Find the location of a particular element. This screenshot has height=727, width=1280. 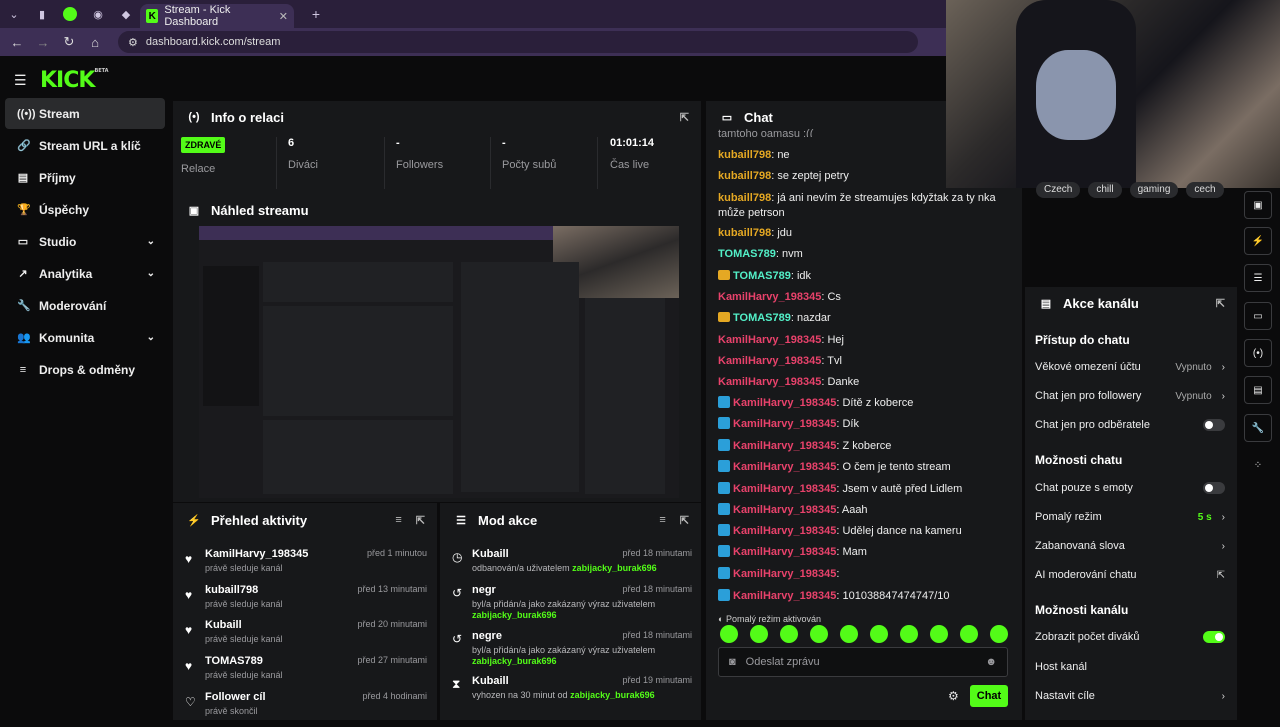

rail-wrench-icon: 🔧 is located at coordinates (1258, 428).